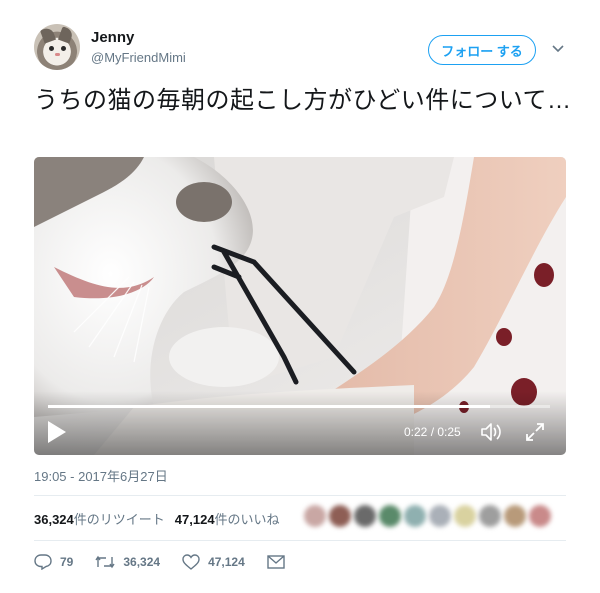 This screenshot has height=593, width=600. What do you see at coordinates (304, 52) in the screenshot?
I see `tweet-header: Jenny @MyFriendMimi フォロー する` at bounding box center [304, 52].